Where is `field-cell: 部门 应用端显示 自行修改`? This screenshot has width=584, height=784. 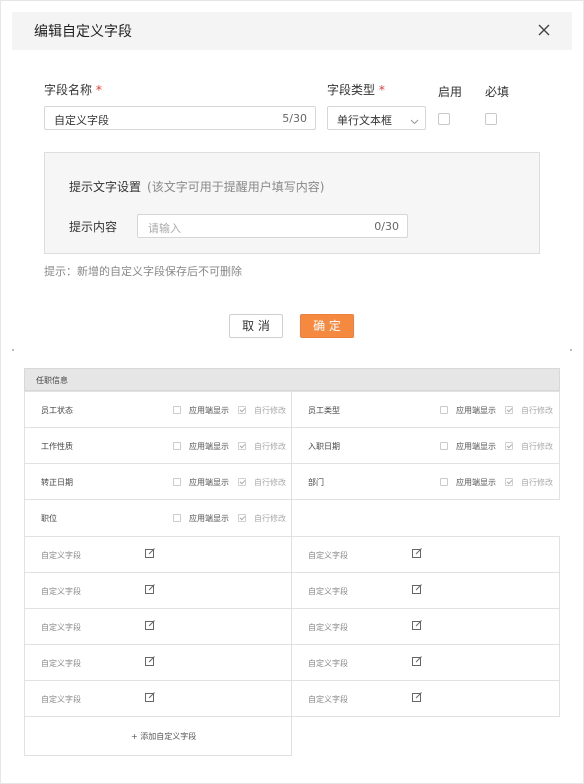
field-cell: 部门 应用端显示 自行修改 is located at coordinates (425, 481).